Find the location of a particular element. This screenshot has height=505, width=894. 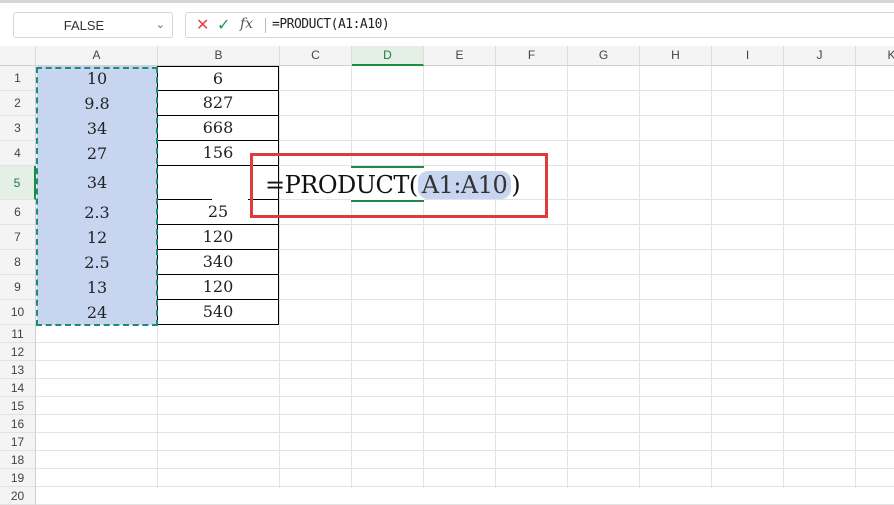

cell-b8: 340 is located at coordinates (218, 262).